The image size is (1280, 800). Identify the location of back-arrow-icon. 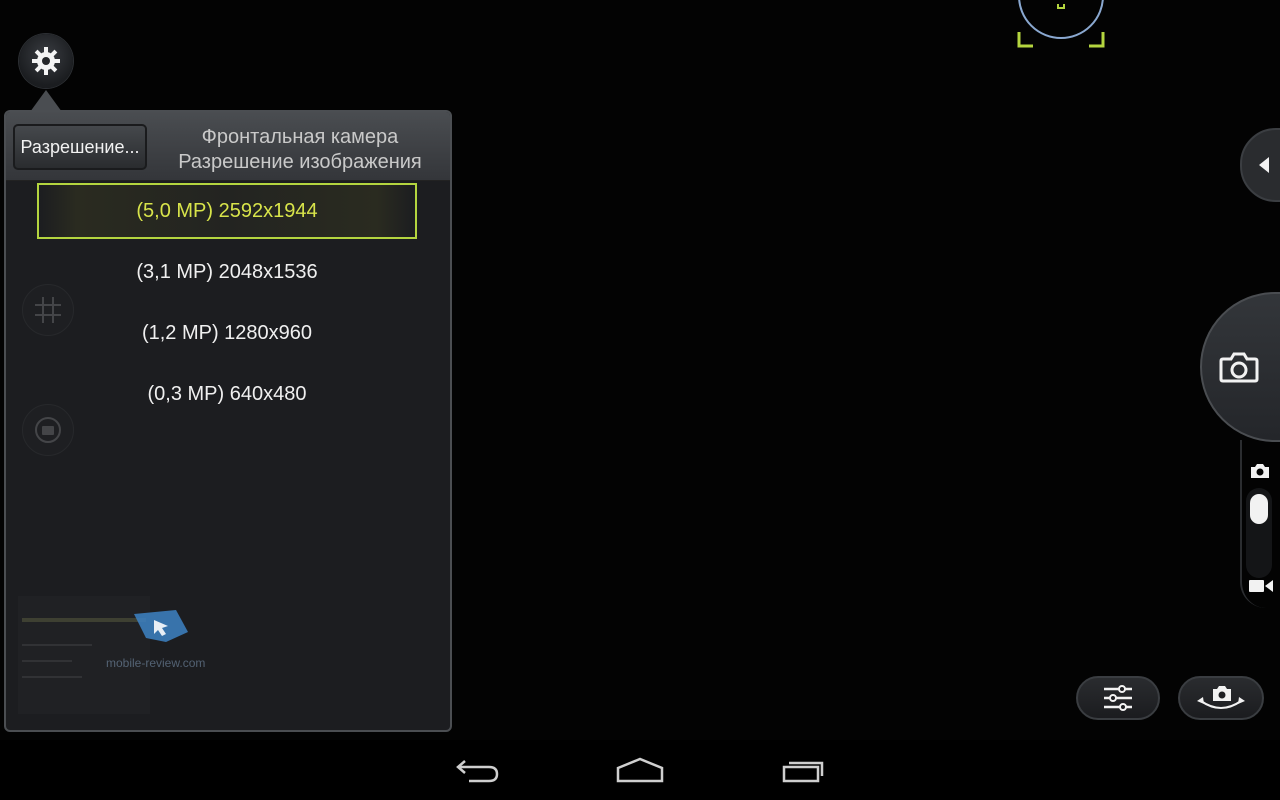
(477, 771).